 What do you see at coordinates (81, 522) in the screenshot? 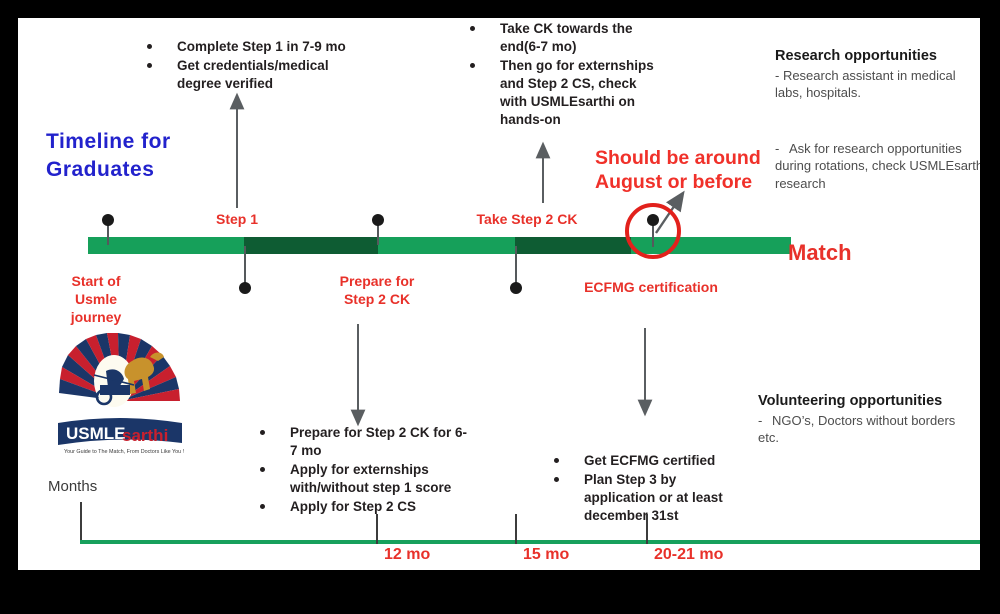
I see `axis-origin-tick` at bounding box center [81, 522].